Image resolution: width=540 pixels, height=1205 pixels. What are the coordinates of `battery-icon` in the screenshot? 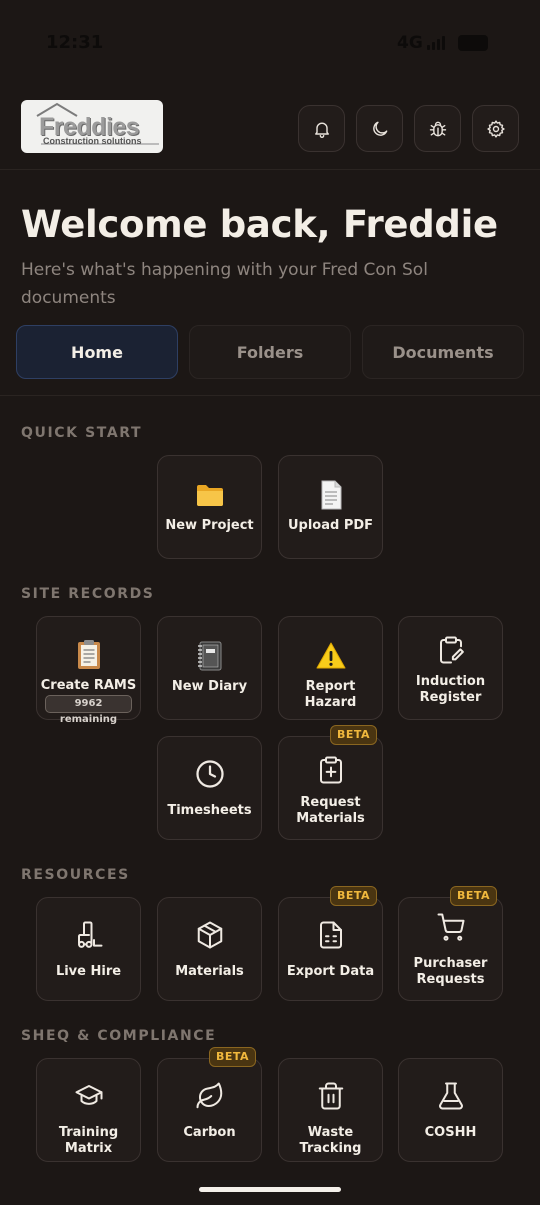 It's located at (473, 43).